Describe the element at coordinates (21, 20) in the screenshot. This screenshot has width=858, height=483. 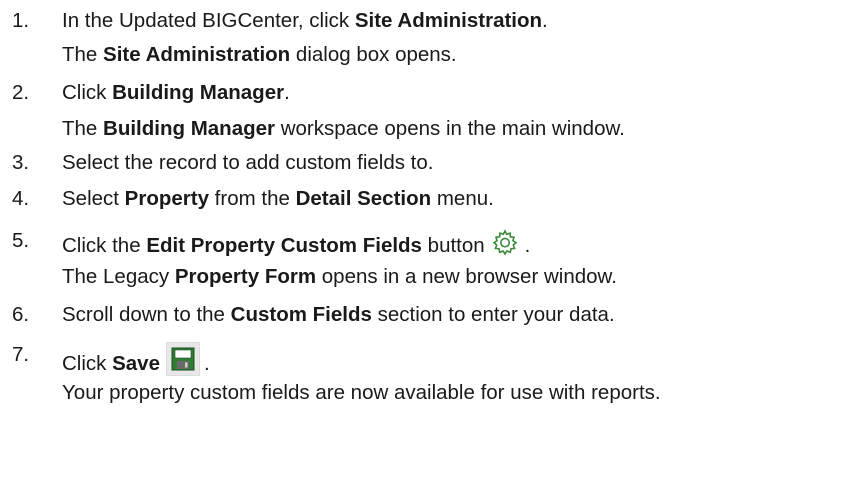
I see `step-number: 1.` at that location.